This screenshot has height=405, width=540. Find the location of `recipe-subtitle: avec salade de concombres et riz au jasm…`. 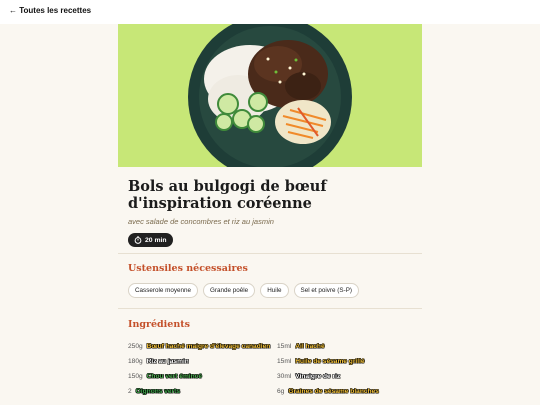

recipe-subtitle: avec salade de concombres et riz au jasm… is located at coordinates (201, 221).